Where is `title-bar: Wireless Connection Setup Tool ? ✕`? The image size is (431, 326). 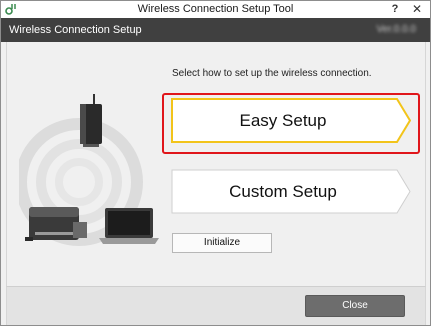 title-bar: Wireless Connection Setup Tool ? ✕ is located at coordinates (215, 9).